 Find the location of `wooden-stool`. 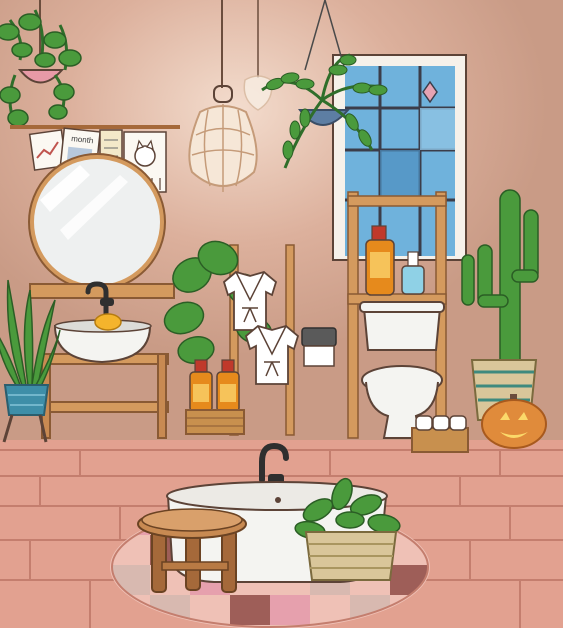

wooden-stool is located at coordinates (192, 550).